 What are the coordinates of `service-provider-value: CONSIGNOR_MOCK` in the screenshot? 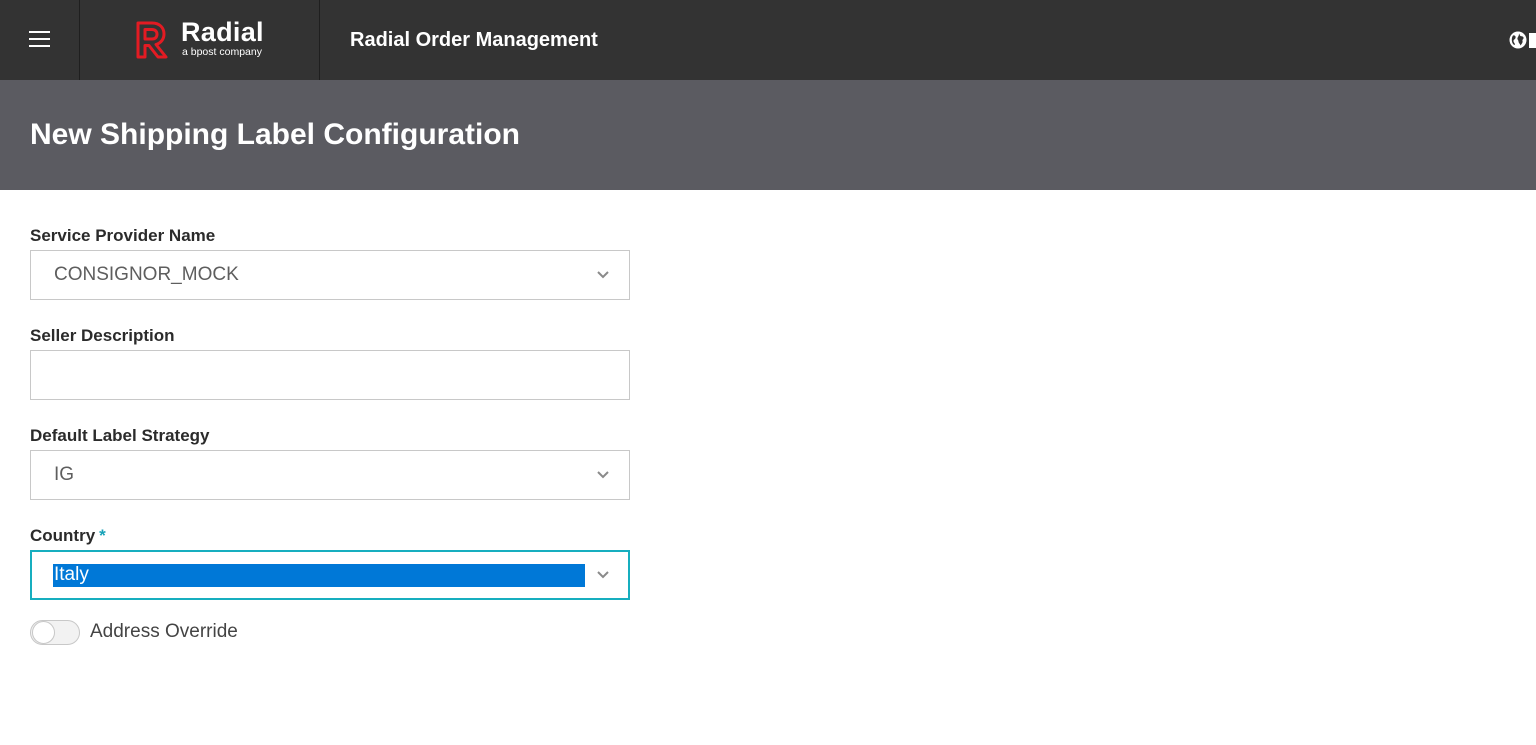 It's located at (146, 274).